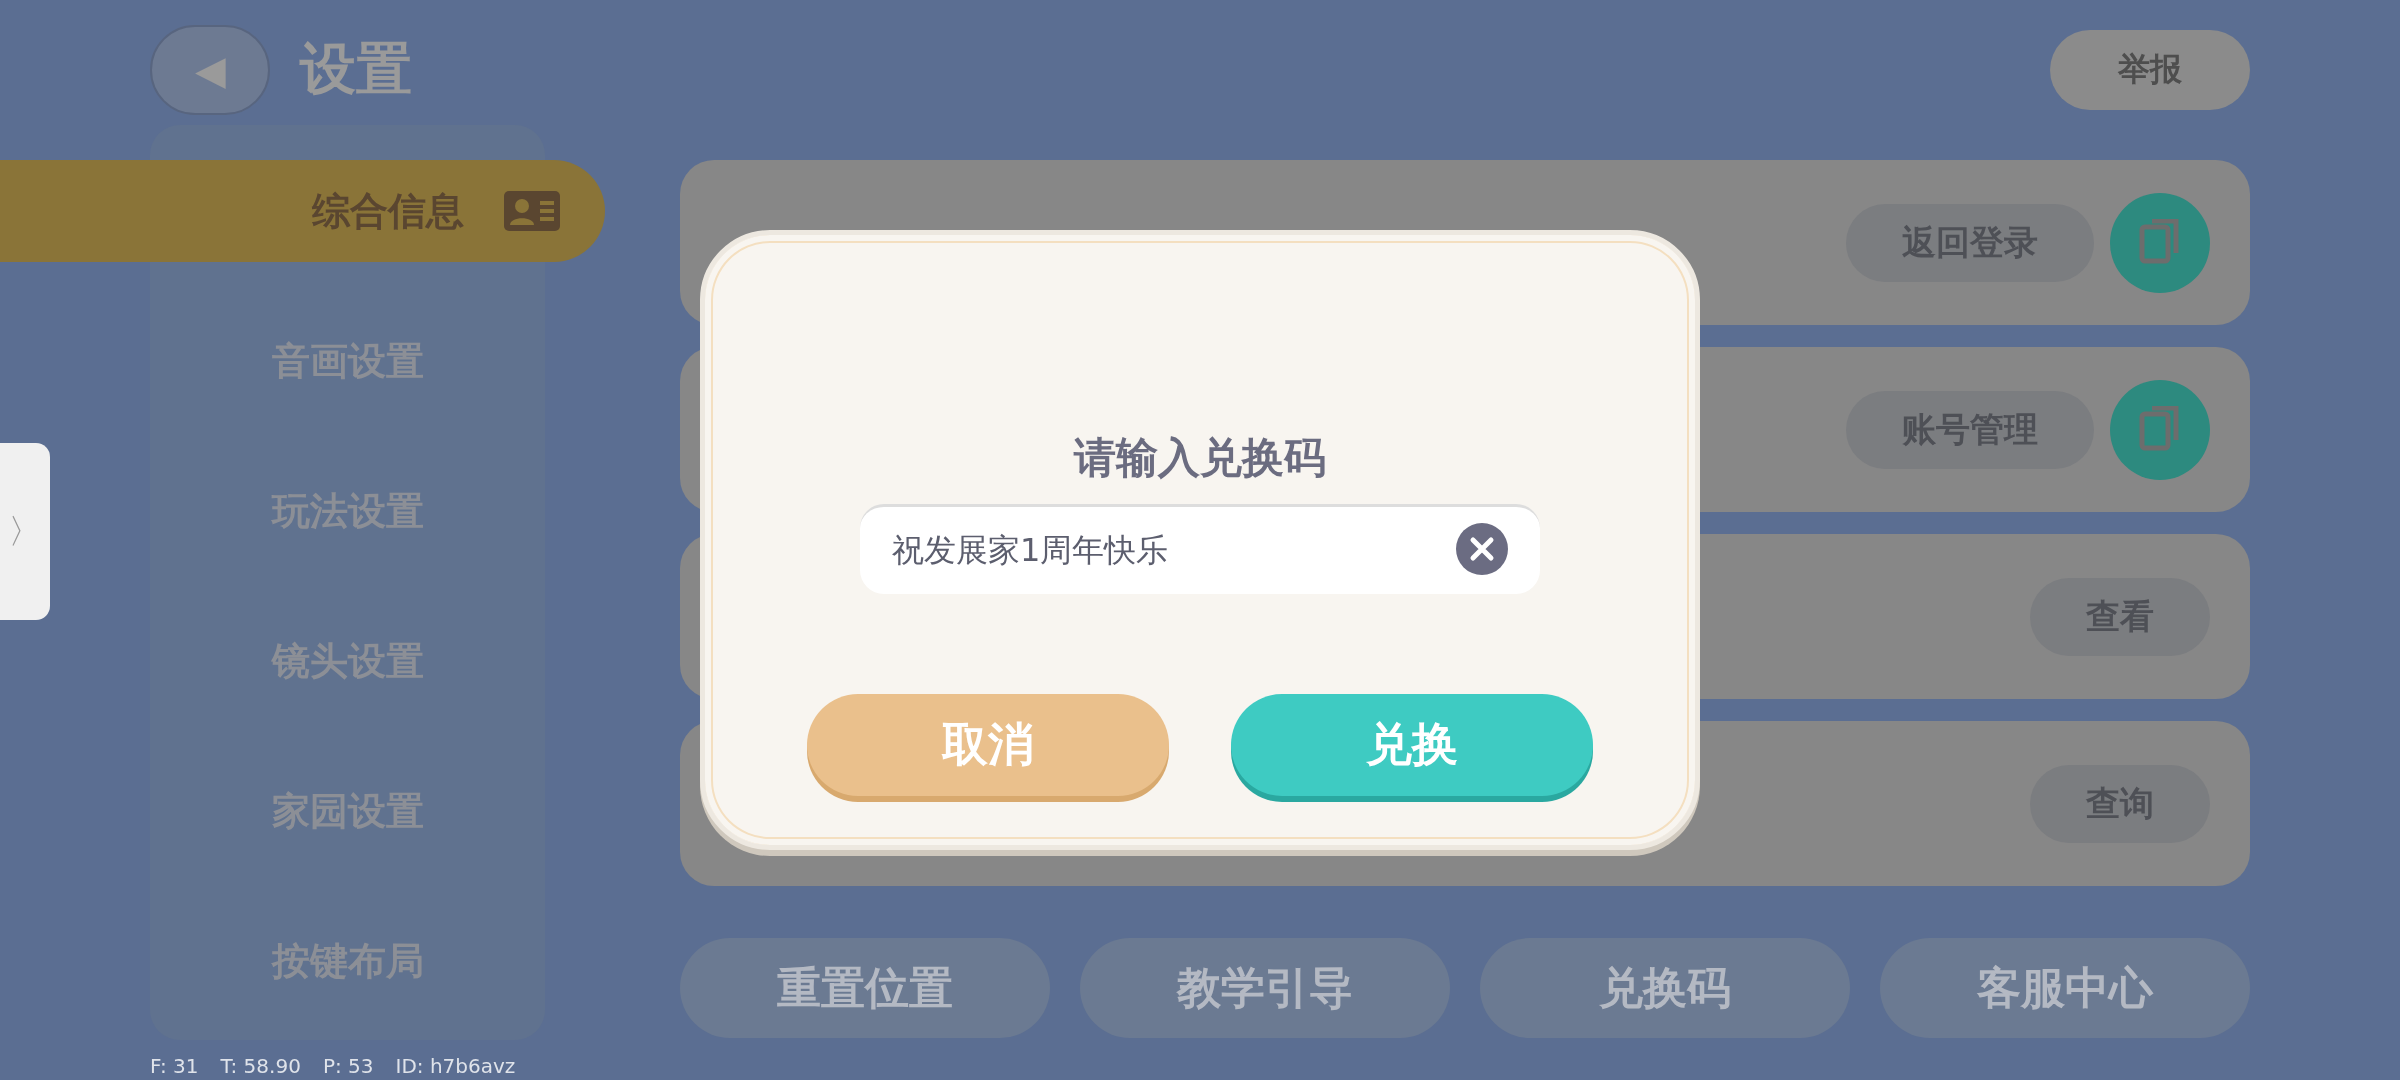 This screenshot has width=2400, height=1080. Describe the element at coordinates (1665, 988) in the screenshot. I see `menu-button: 兑换码` at that location.